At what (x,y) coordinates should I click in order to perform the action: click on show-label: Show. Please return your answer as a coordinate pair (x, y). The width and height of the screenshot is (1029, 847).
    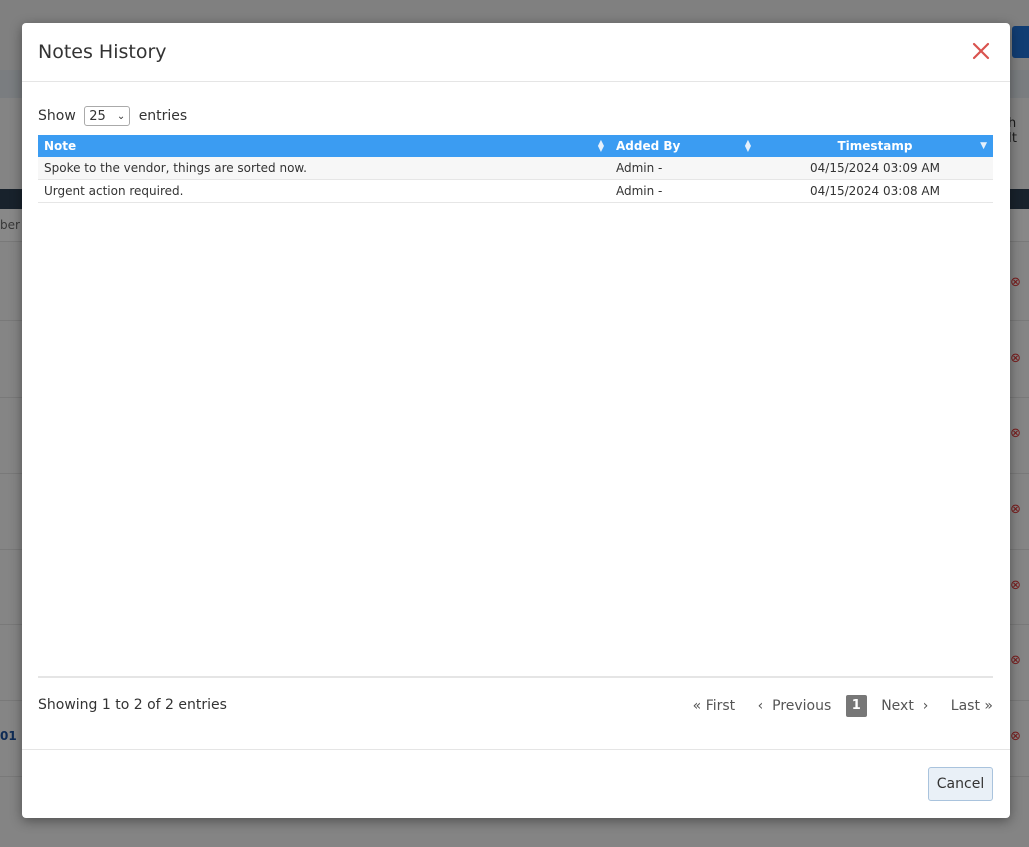
    Looking at the image, I should click on (57, 116).